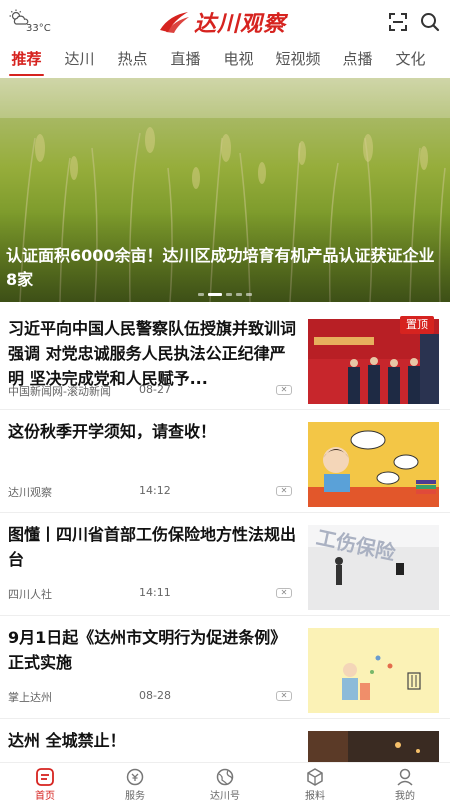 This screenshot has width=450, height=800. Describe the element at coordinates (153, 740) in the screenshot. I see `news-headline: 达州 全城禁止！` at that location.